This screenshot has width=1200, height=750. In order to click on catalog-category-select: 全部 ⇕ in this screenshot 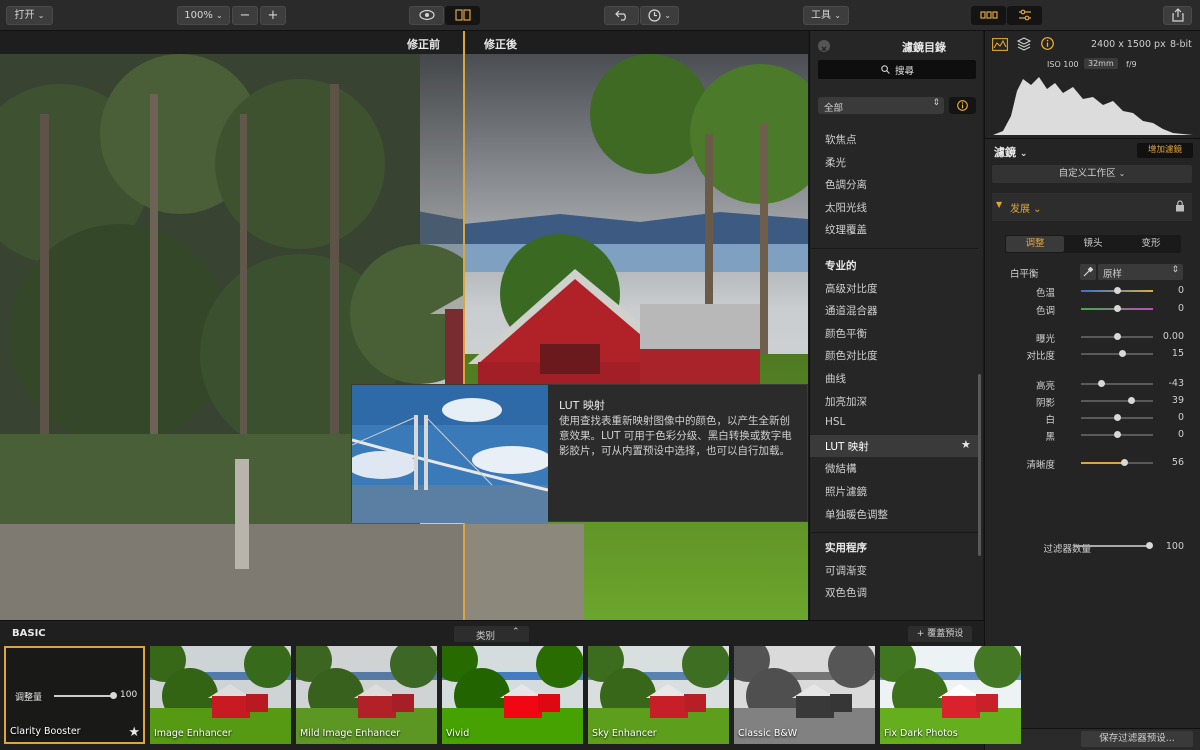, I will do `click(881, 105)`.